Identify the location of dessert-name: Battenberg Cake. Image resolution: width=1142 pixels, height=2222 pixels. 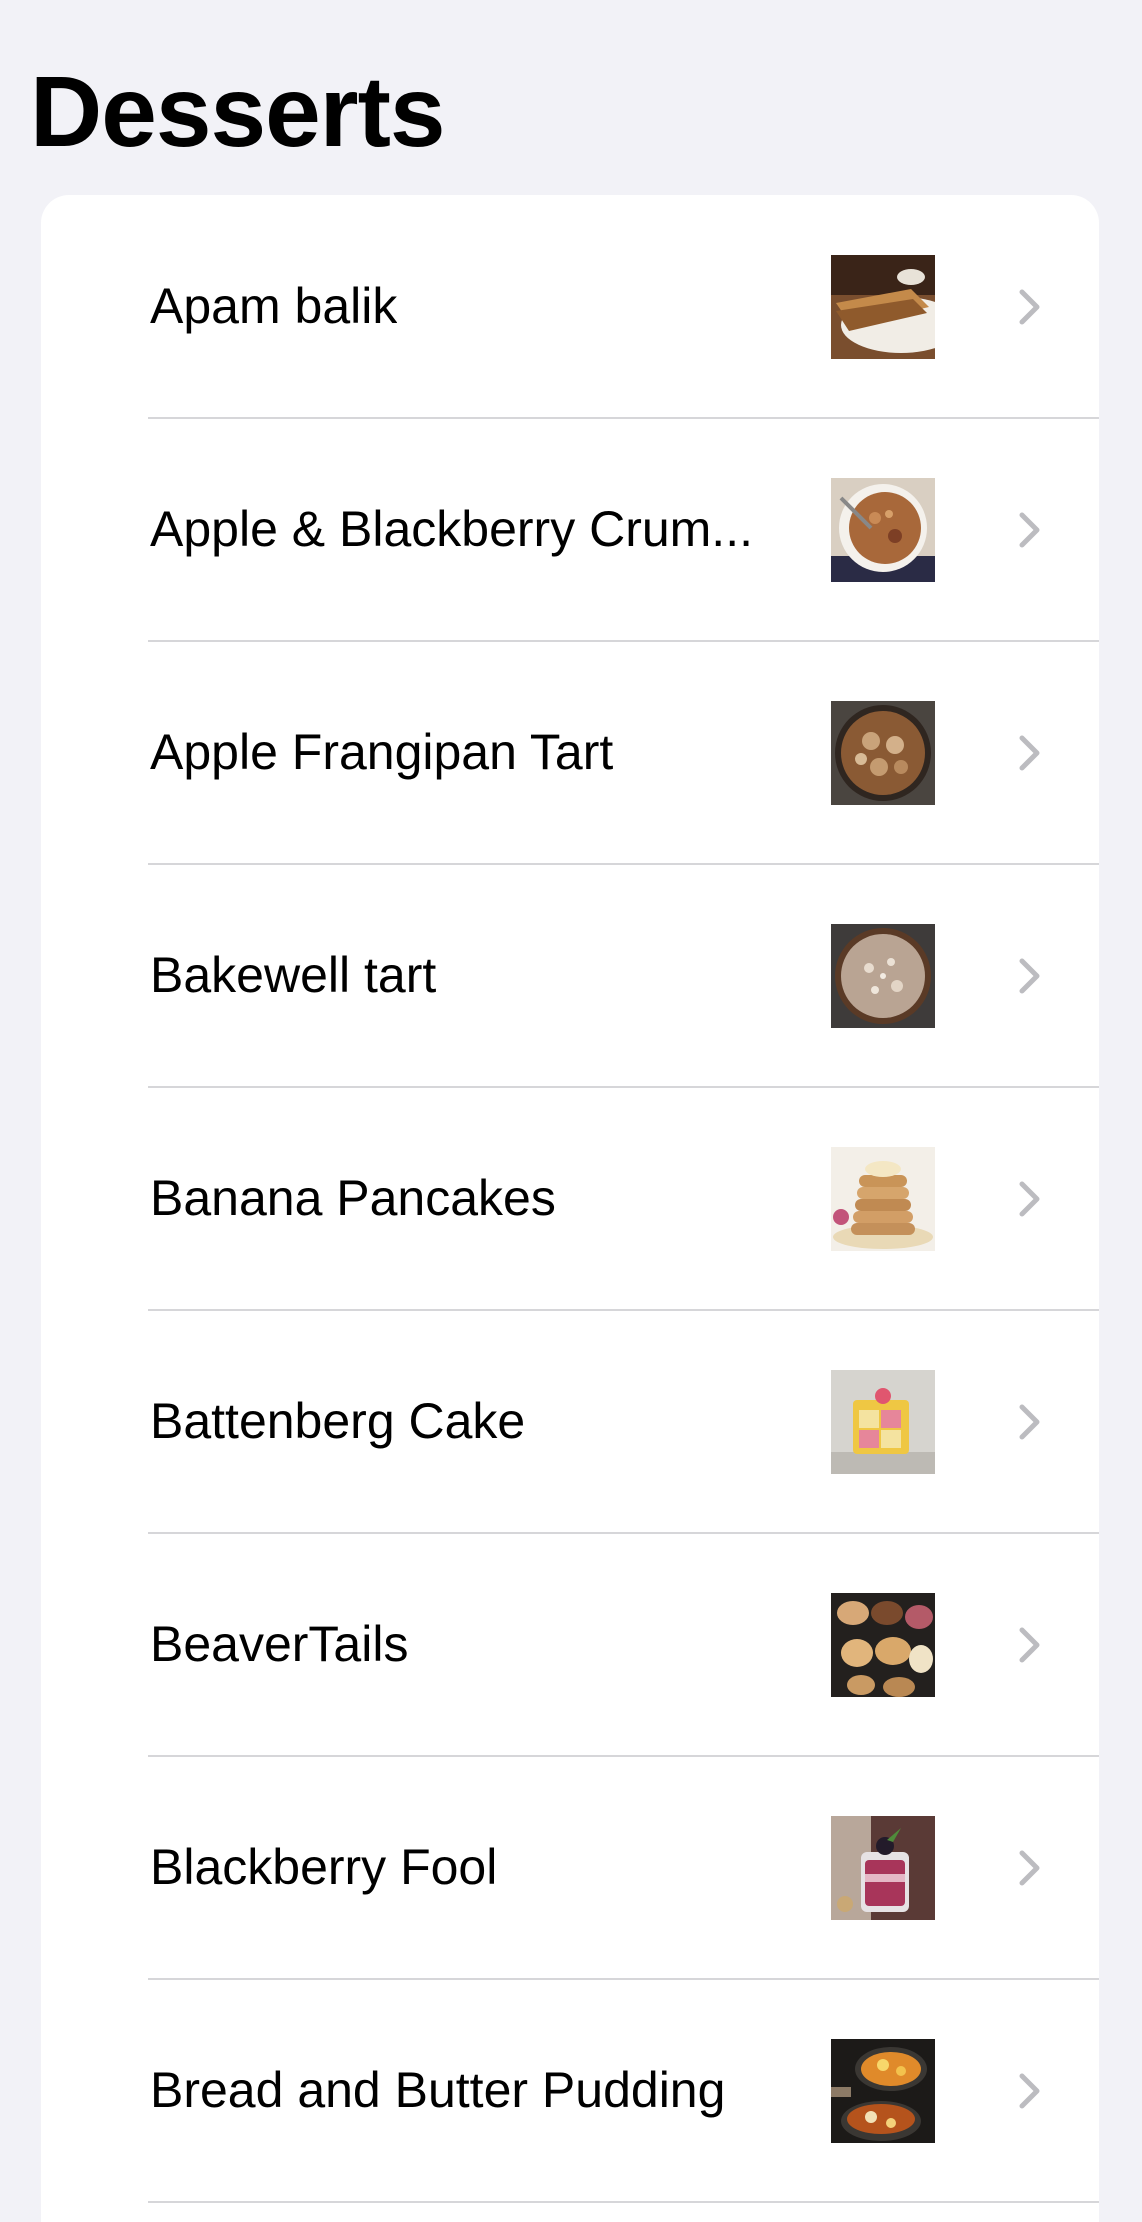
(338, 1421).